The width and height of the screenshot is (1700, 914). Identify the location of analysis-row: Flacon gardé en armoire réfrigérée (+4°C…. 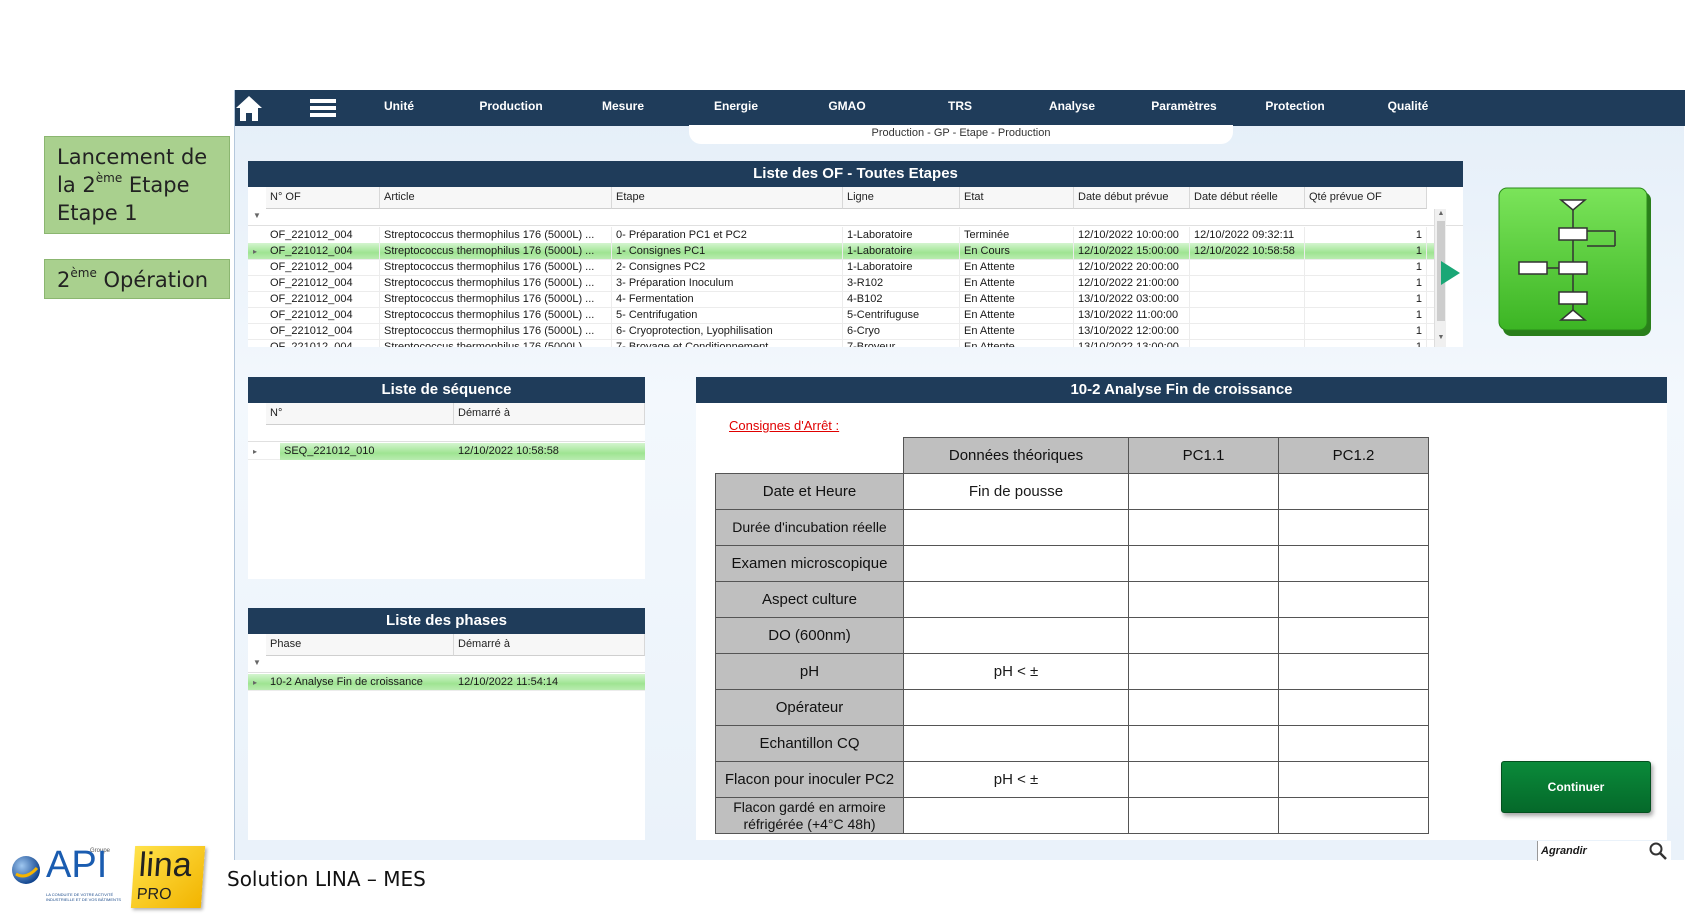
(1072, 815).